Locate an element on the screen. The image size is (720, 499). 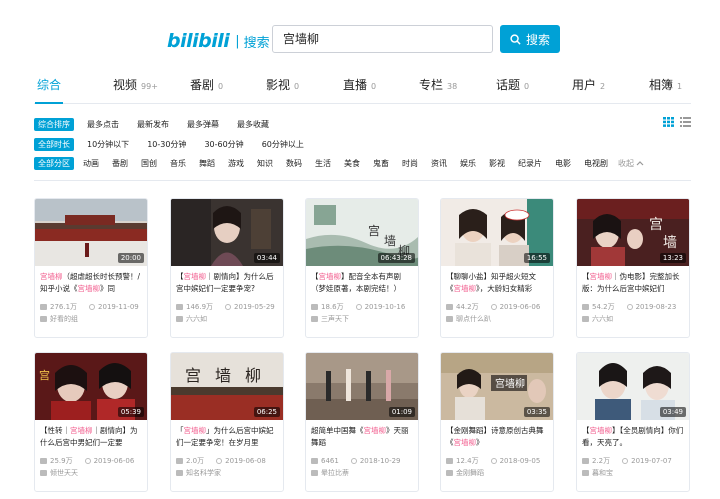
filter-option: 知识 is located at coordinates (265, 163).